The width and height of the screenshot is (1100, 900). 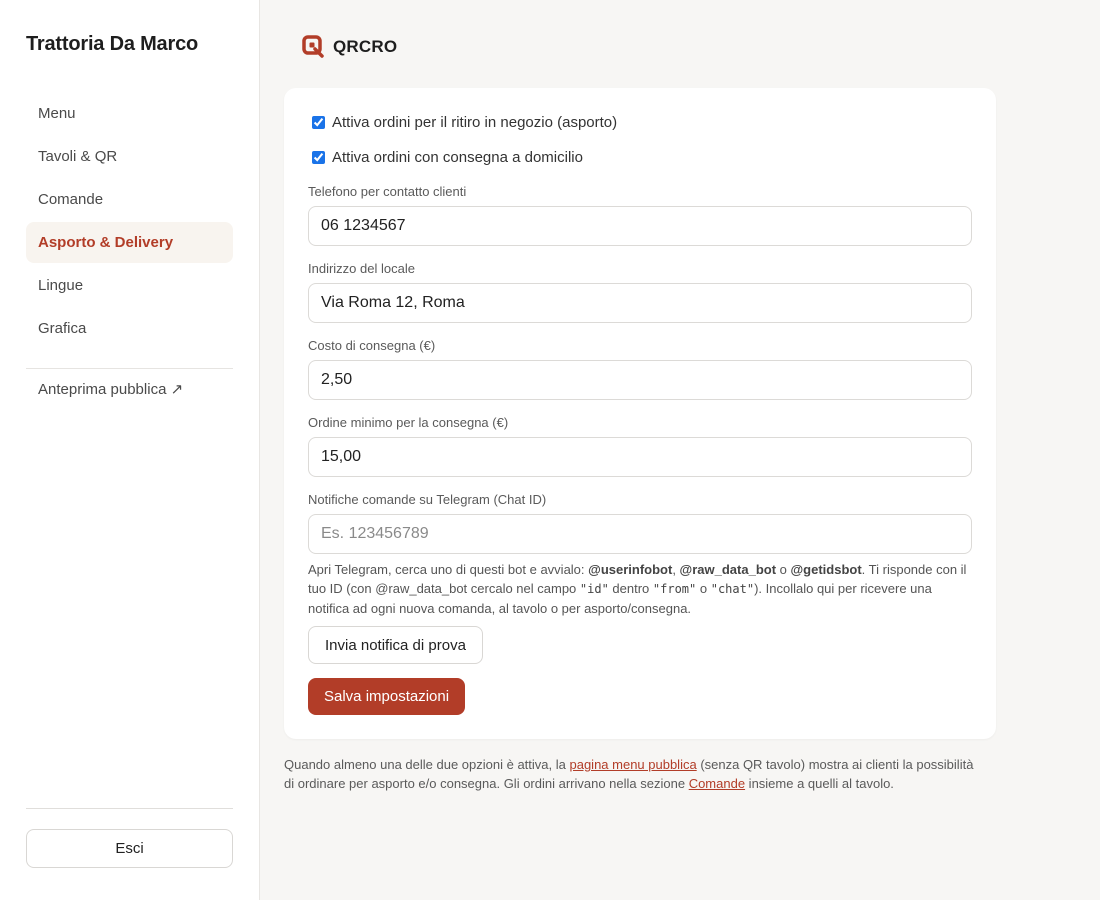 What do you see at coordinates (129, 113) in the screenshot?
I see `sidebar-item-menu: Menu` at bounding box center [129, 113].